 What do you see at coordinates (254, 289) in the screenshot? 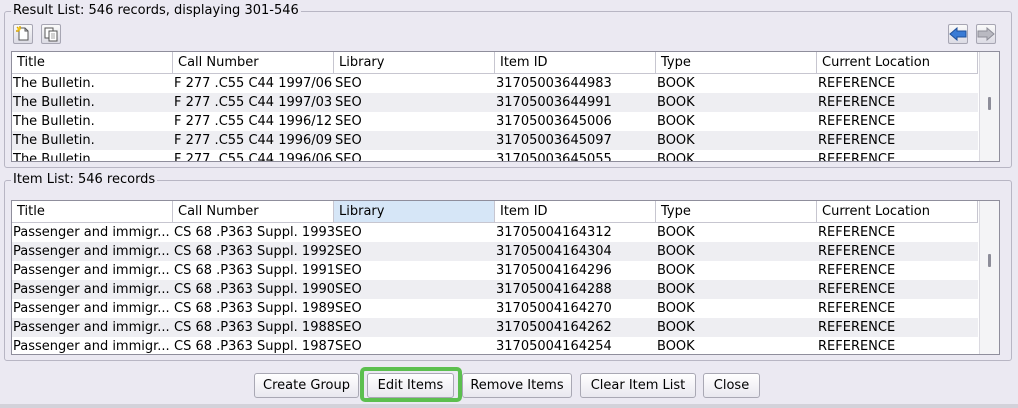
I see `table-cell: CS 68 .P363 Suppl. 1990` at bounding box center [254, 289].